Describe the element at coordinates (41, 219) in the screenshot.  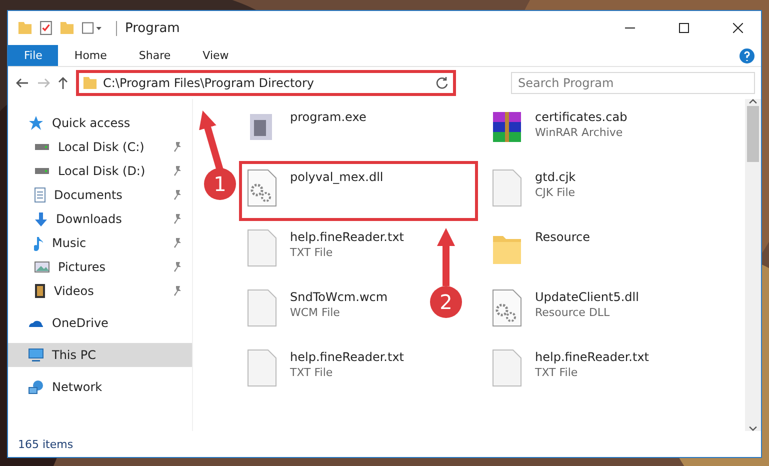
I see `download-icon` at that location.